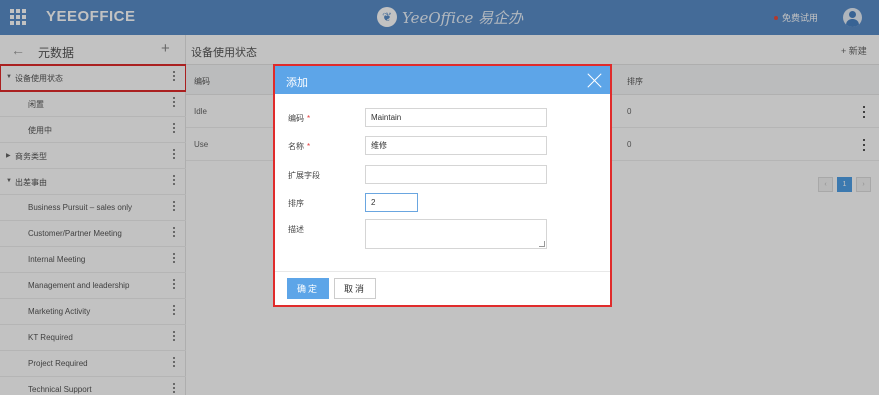 The width and height of the screenshot is (879, 395). I want to click on name-field: 维修, so click(456, 145).